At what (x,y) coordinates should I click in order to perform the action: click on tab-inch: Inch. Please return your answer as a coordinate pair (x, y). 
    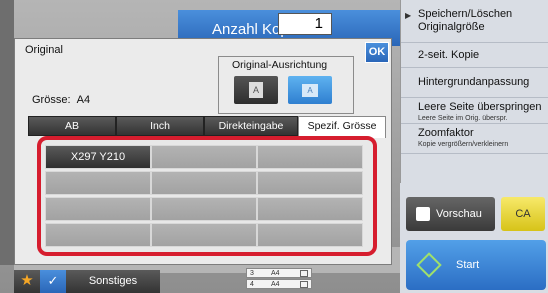
    Looking at the image, I should click on (160, 126).